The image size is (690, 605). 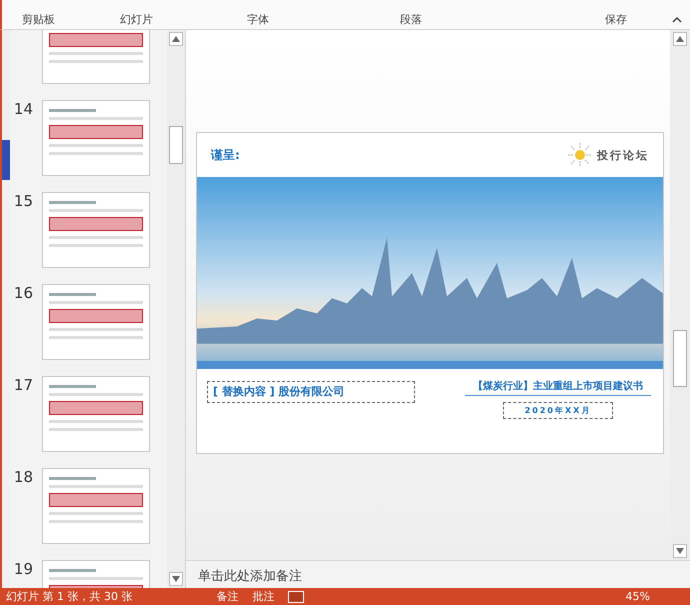 I want to click on proposal-title: 【煤炭行业】主业重组上市项目建议书, so click(x=558, y=388).